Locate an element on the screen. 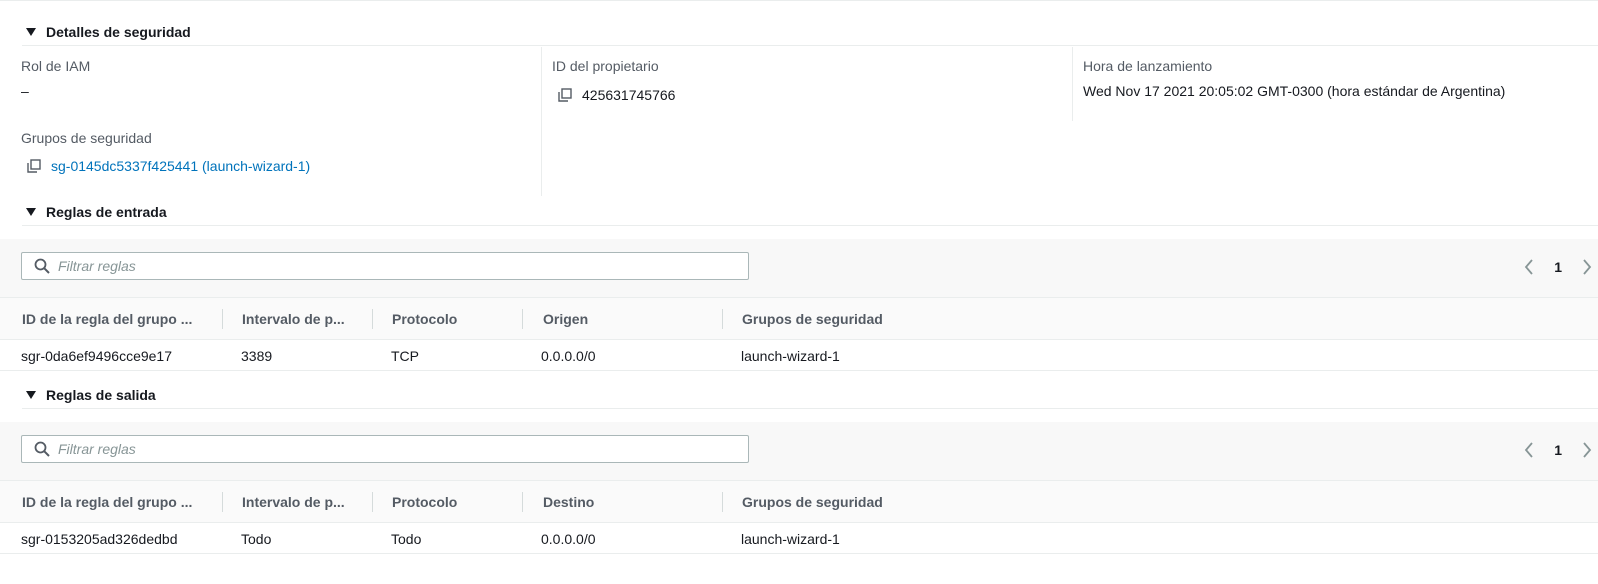  security-groups-label: Grupos de seguridad is located at coordinates (86, 138).